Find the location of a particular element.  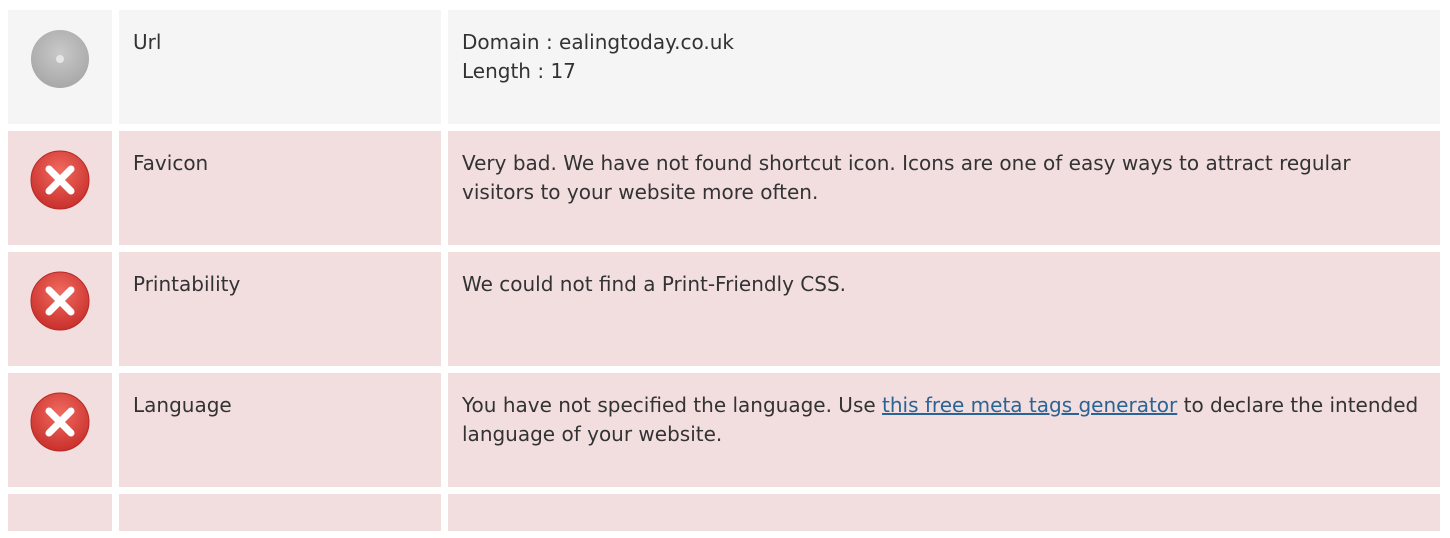

row-label is located at coordinates (280, 512).